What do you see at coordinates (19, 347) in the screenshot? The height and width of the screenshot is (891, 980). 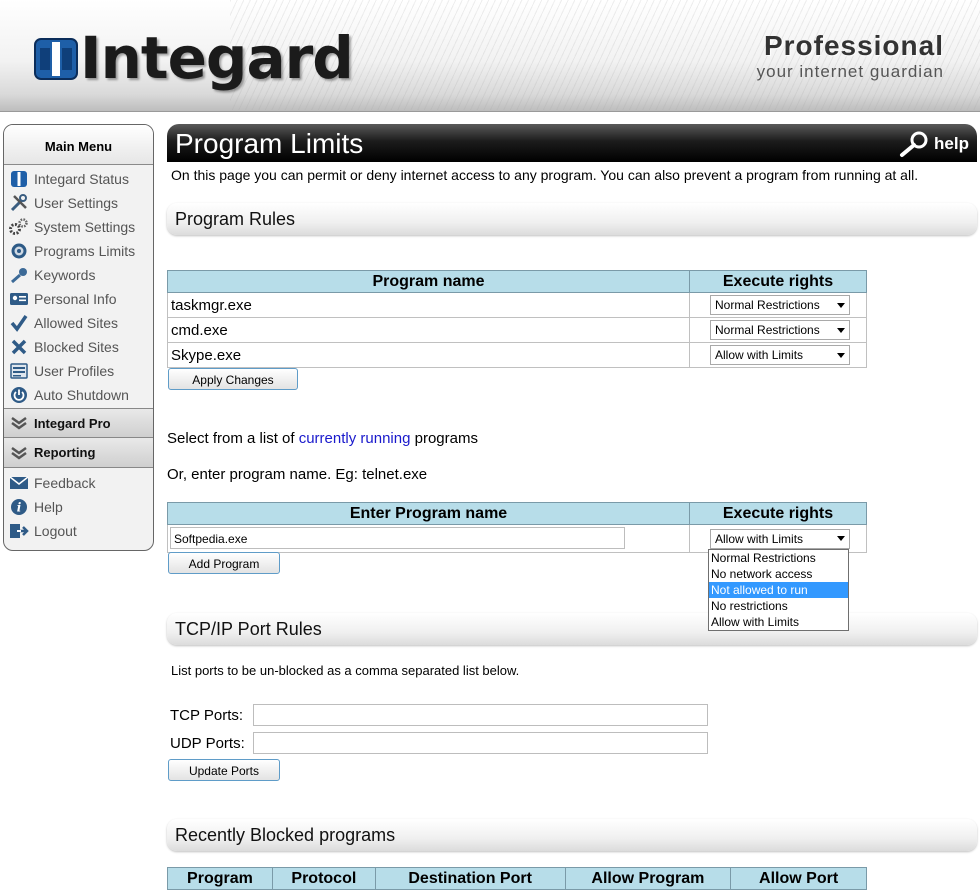 I see `x-mark-icon` at bounding box center [19, 347].